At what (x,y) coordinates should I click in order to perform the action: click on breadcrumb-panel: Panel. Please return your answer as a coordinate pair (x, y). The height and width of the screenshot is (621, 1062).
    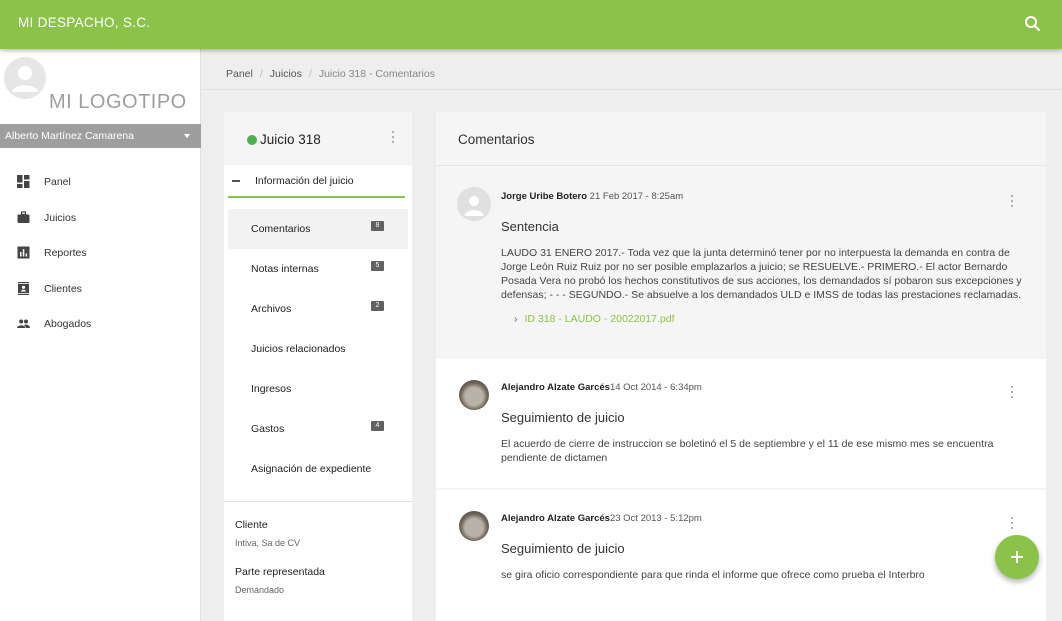
    Looking at the image, I should click on (239, 74).